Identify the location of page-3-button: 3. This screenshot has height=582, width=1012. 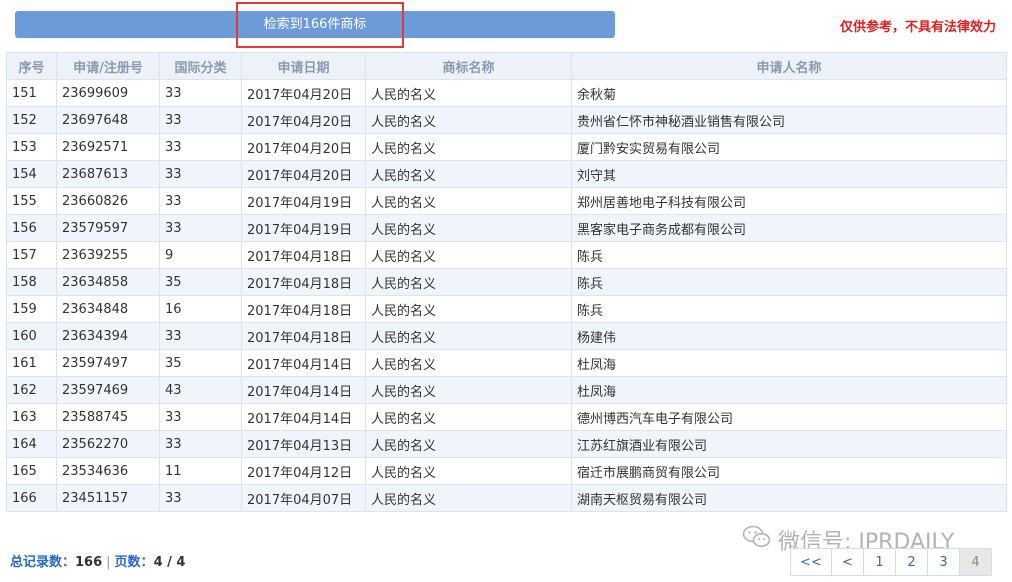
(943, 562).